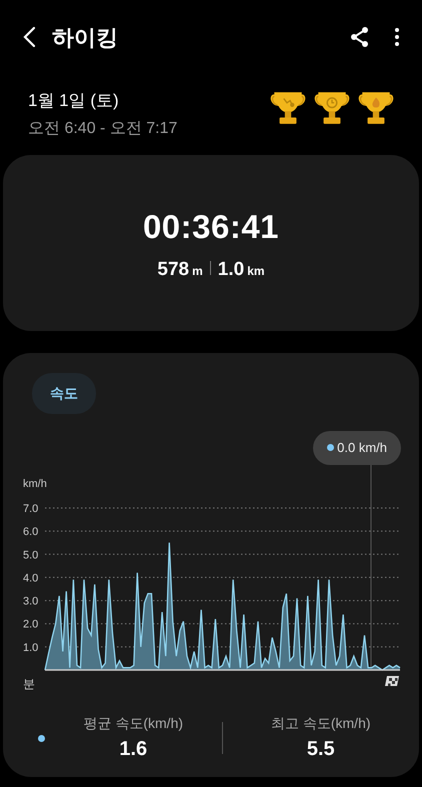  What do you see at coordinates (29, 37) in the screenshot?
I see `back-button` at bounding box center [29, 37].